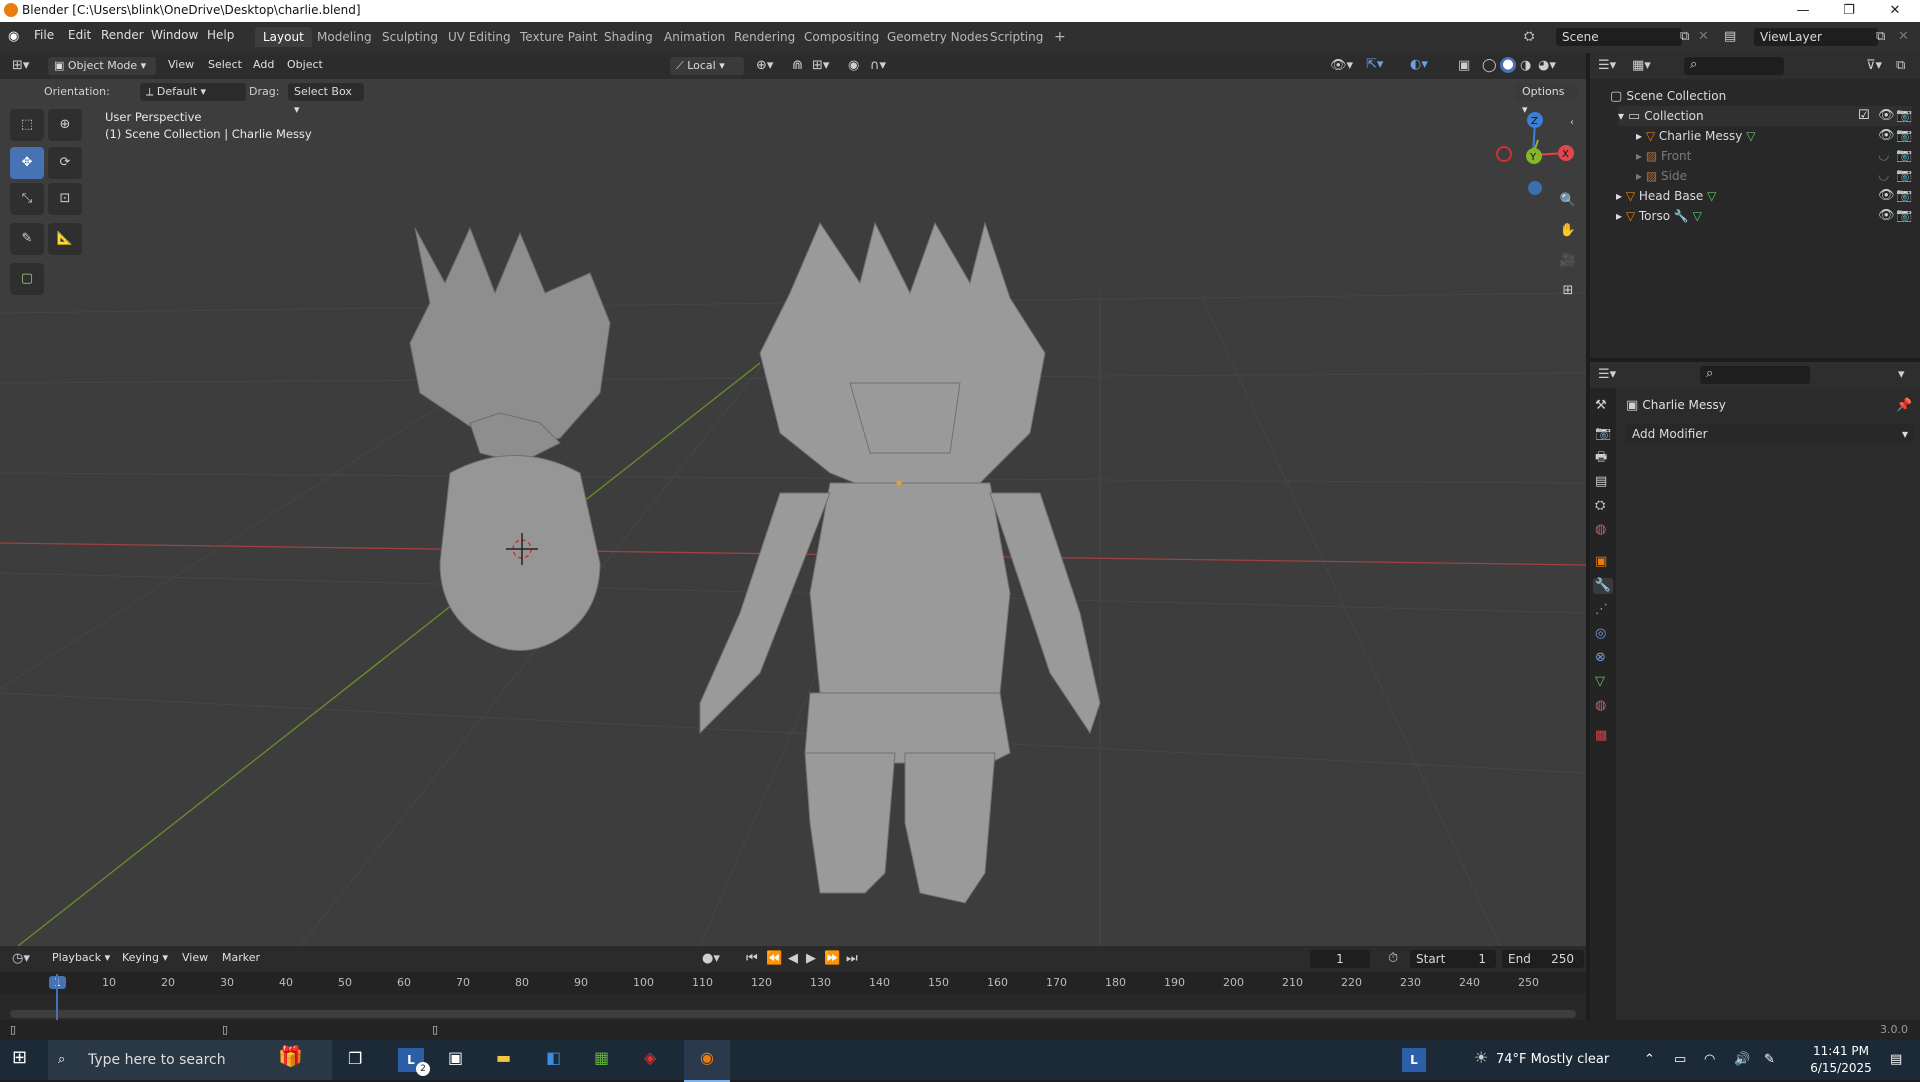 The height and width of the screenshot is (1082, 1920). Describe the element at coordinates (1600, 634) in the screenshot. I see `physics-tab-icon: ◎` at that location.